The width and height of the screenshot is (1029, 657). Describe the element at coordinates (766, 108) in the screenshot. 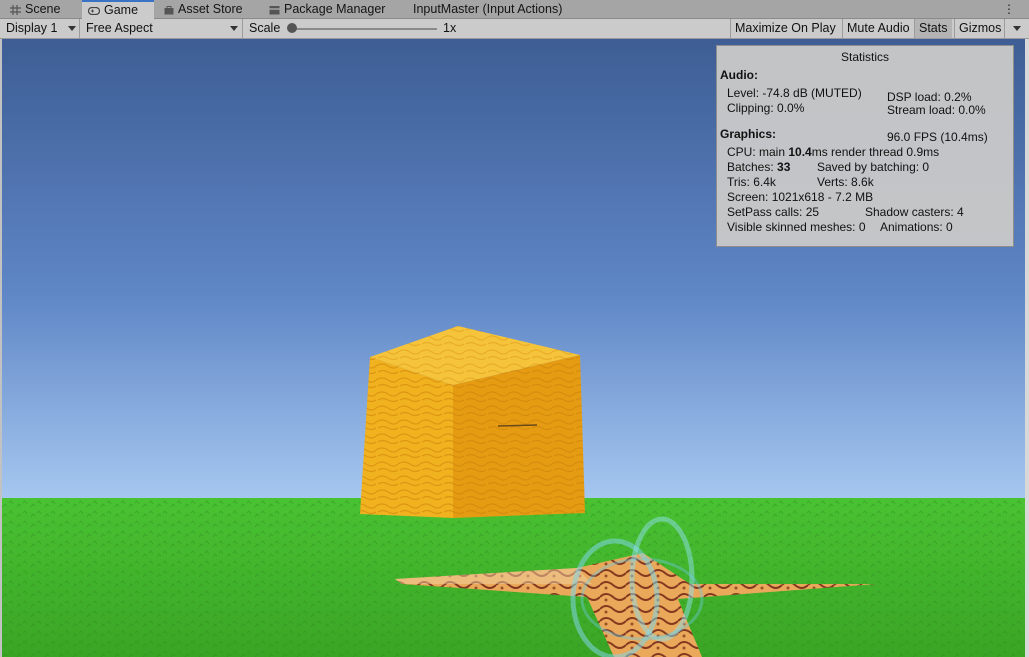

I see `stats-clipping: Clipping: 0.0%` at that location.